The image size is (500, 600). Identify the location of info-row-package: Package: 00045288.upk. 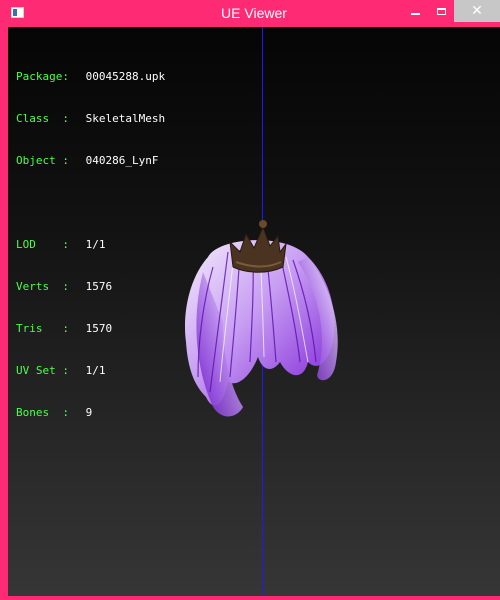
(90, 77).